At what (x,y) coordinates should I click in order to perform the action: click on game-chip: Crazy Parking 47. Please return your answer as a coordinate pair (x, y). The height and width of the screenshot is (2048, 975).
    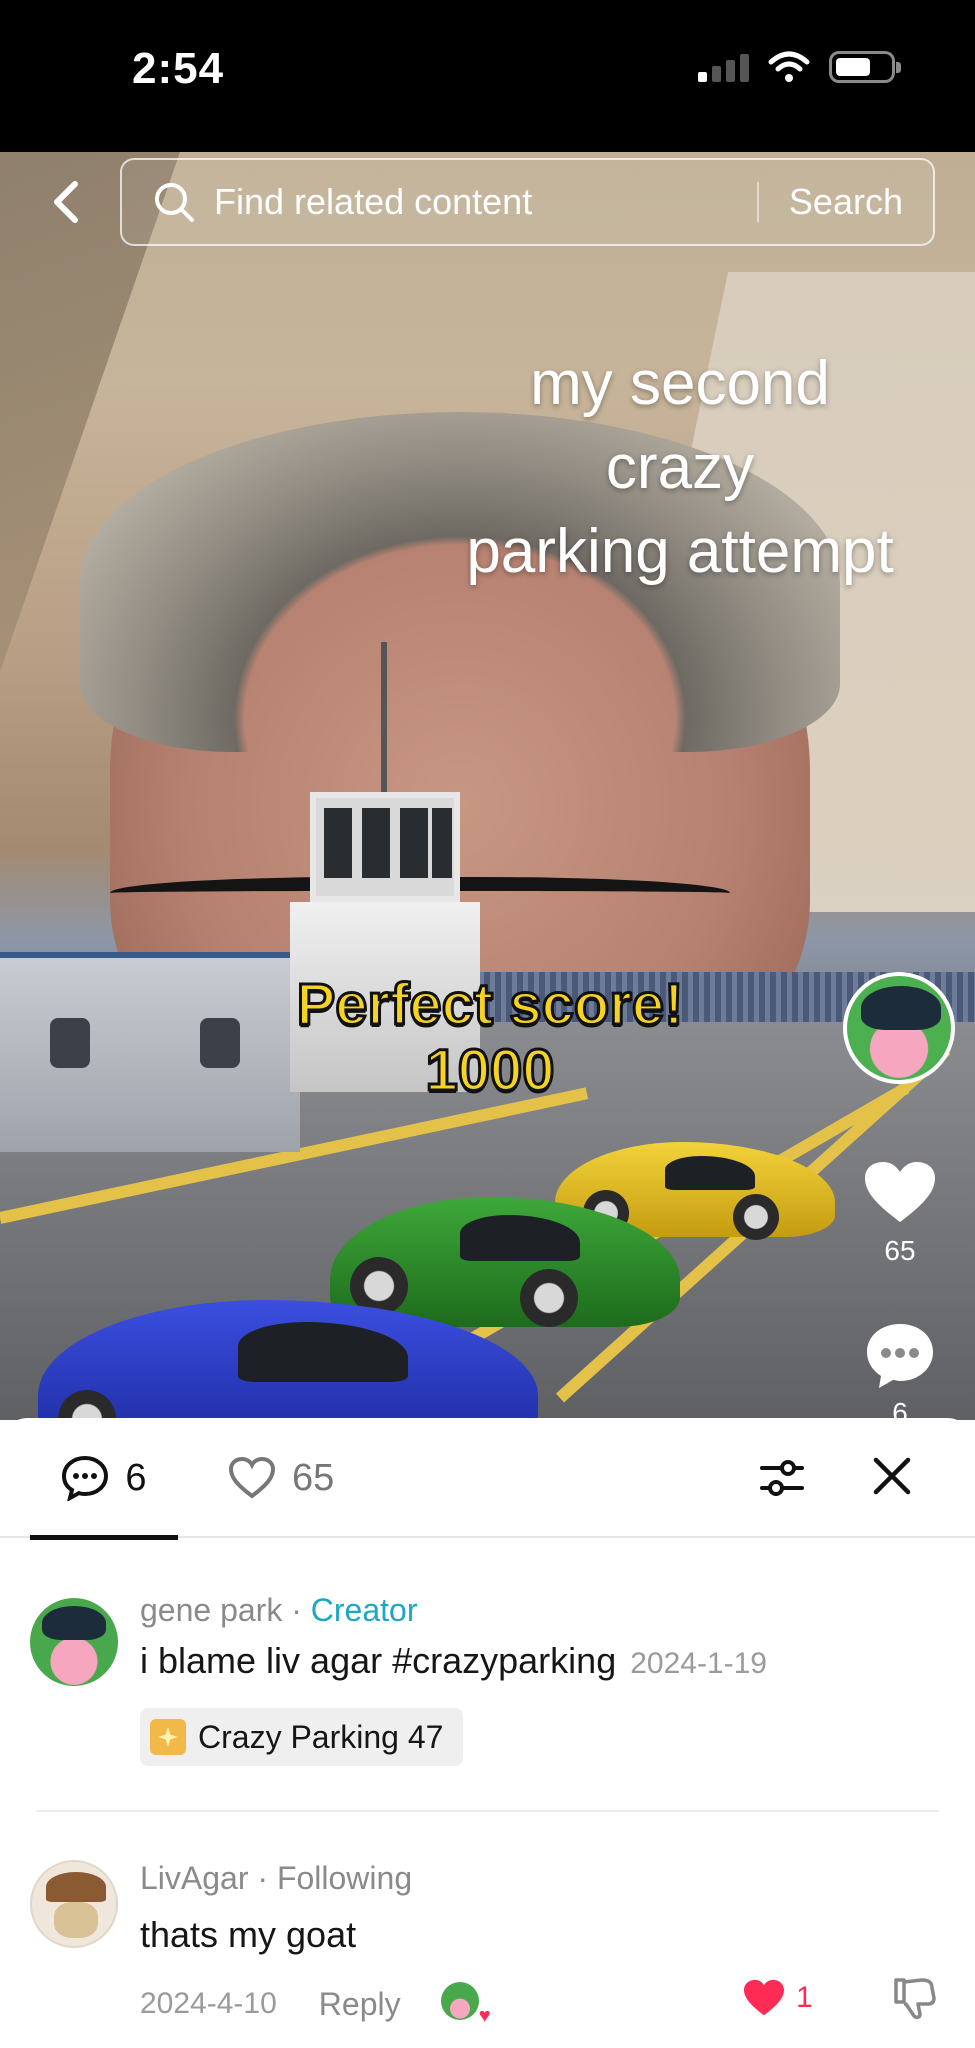
    Looking at the image, I should click on (302, 1737).